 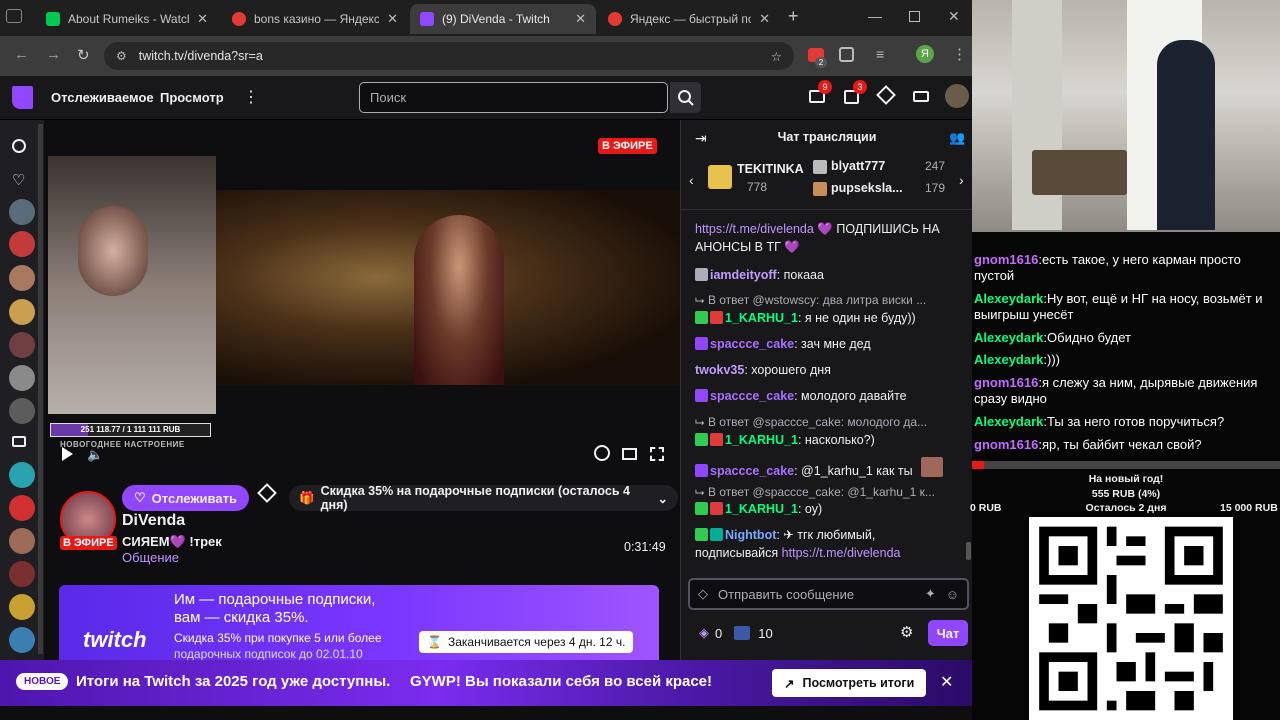 What do you see at coordinates (503, 19) in the screenshot?
I see `browser-tab-active: (9) DiVenda - Twitch ✕` at bounding box center [503, 19].